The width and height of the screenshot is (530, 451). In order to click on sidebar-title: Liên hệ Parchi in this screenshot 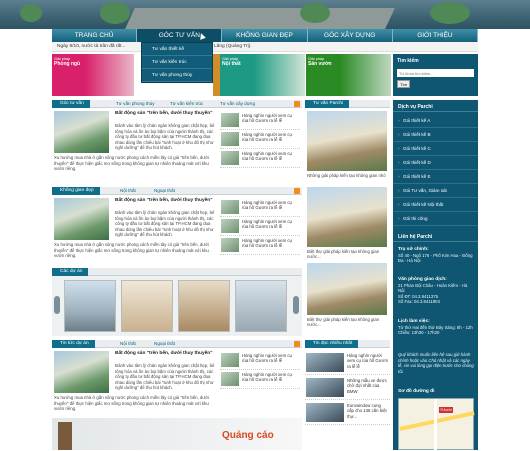, I will do `click(435, 237)`.